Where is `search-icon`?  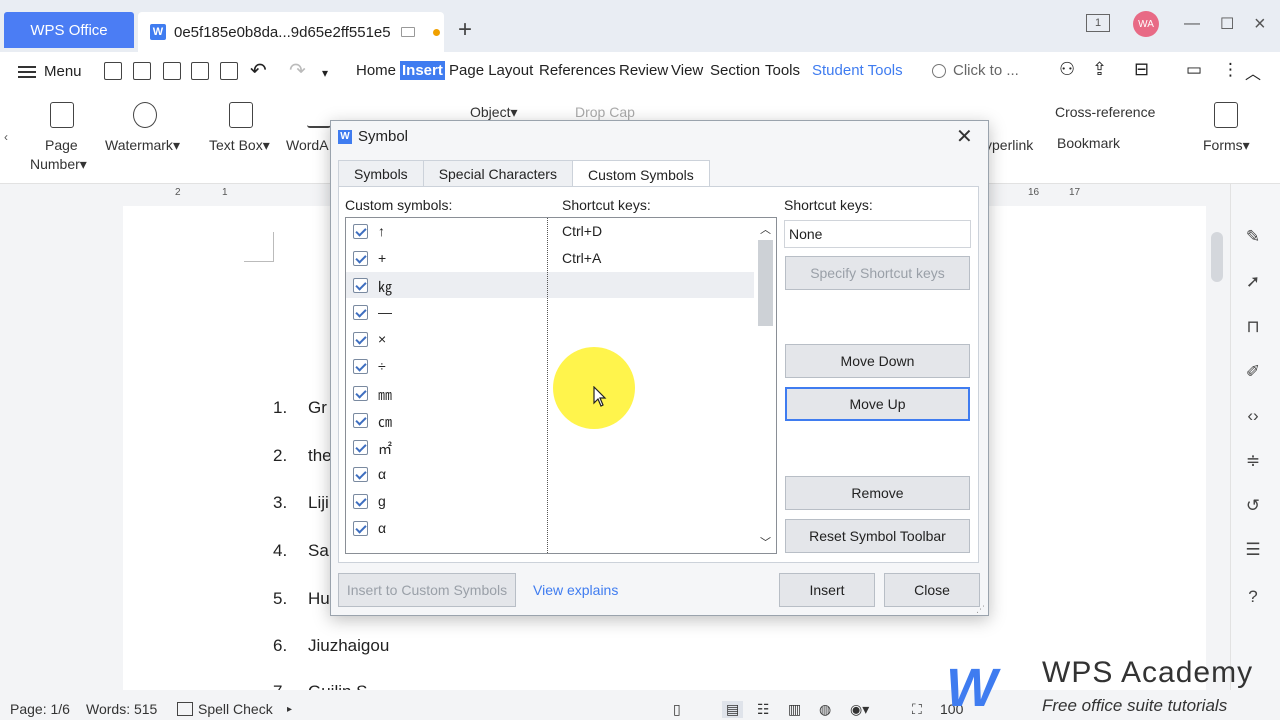 search-icon is located at coordinates (939, 71).